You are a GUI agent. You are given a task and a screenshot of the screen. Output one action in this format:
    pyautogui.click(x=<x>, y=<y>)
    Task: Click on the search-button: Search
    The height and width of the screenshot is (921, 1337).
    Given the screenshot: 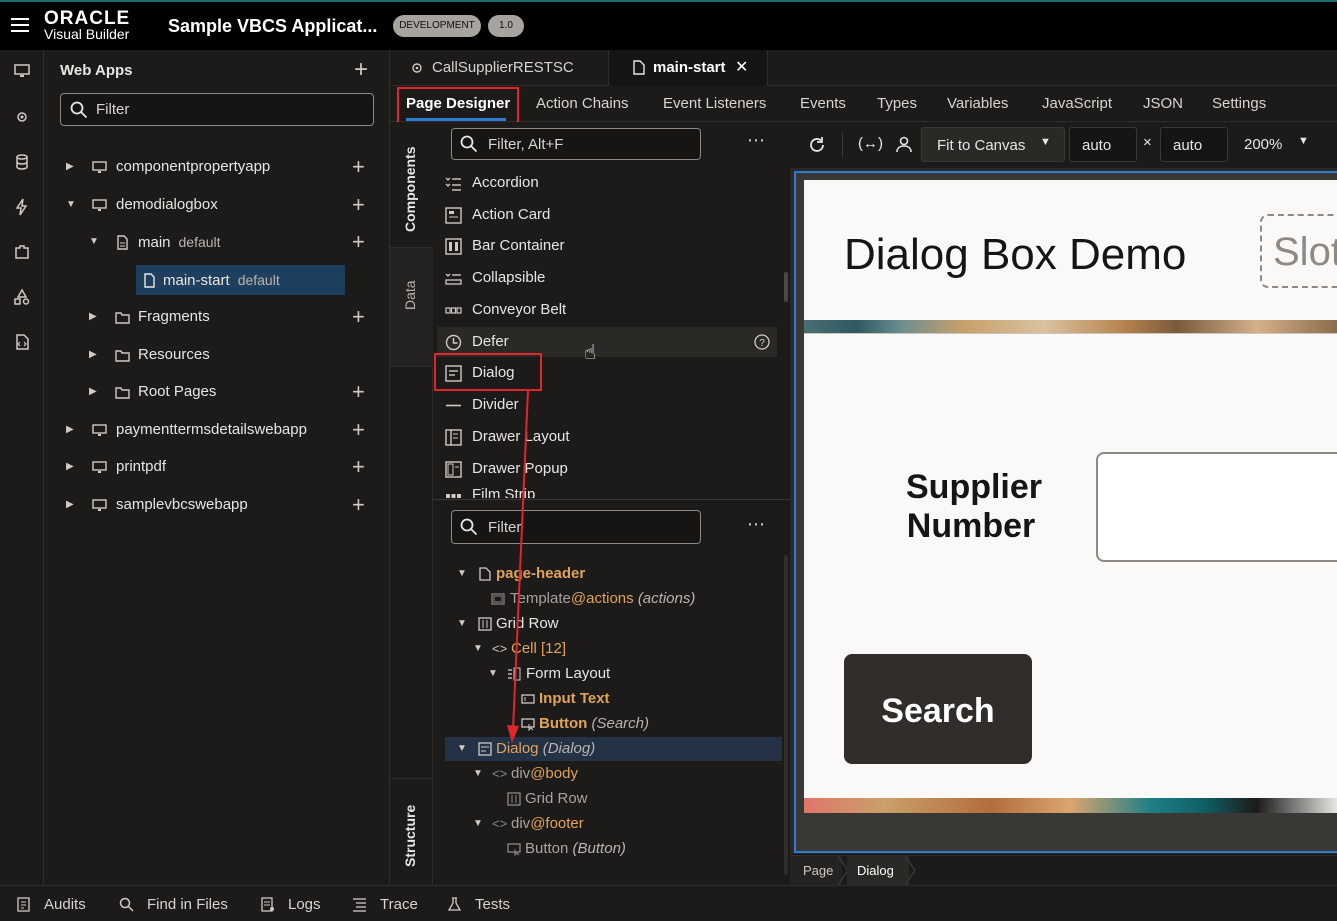 What is the action you would take?
    pyautogui.click(x=938, y=709)
    